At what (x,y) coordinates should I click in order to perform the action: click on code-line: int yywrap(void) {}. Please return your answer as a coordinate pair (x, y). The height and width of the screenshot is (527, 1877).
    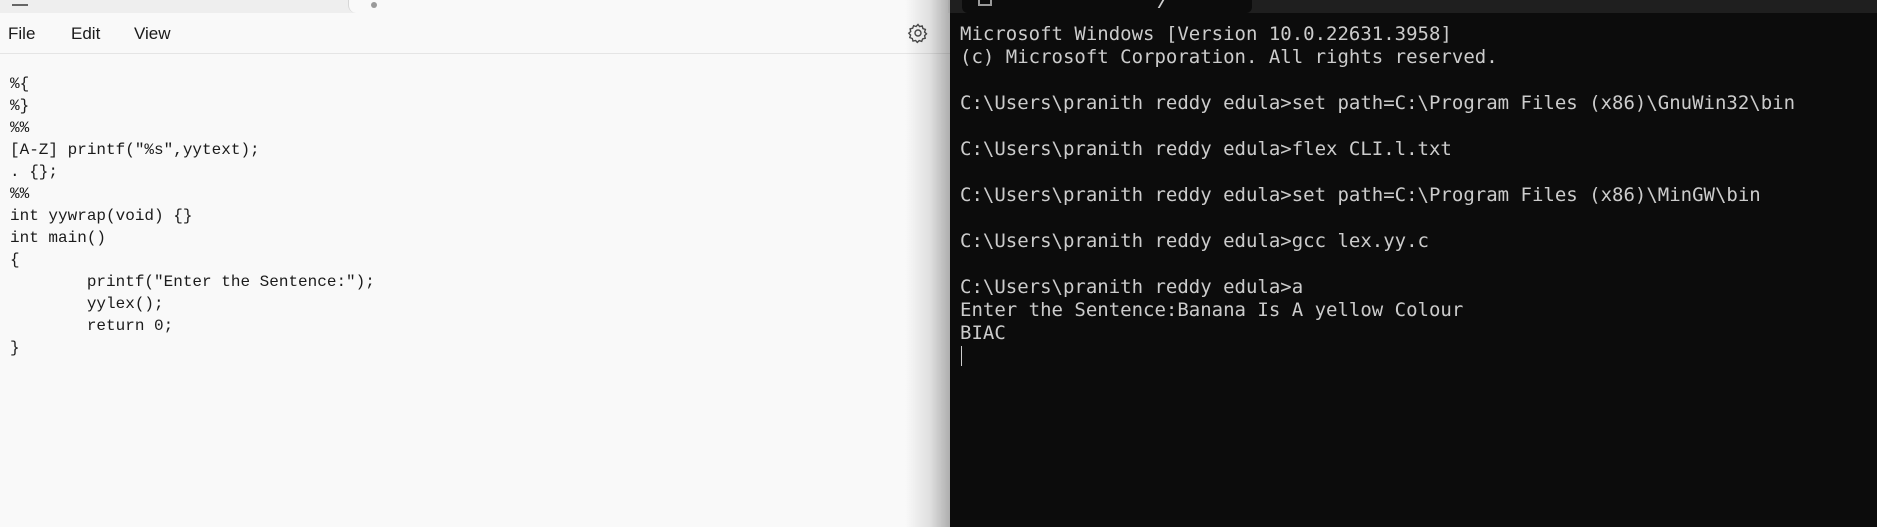
    Looking at the image, I should click on (101, 216).